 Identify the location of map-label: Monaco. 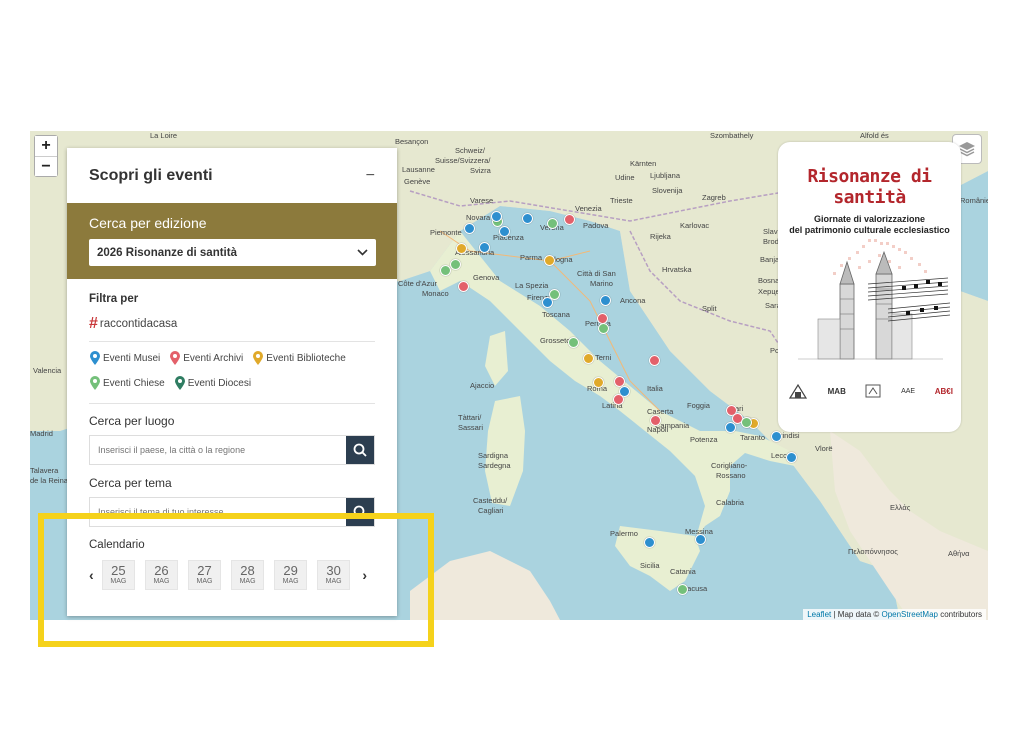
(435, 293).